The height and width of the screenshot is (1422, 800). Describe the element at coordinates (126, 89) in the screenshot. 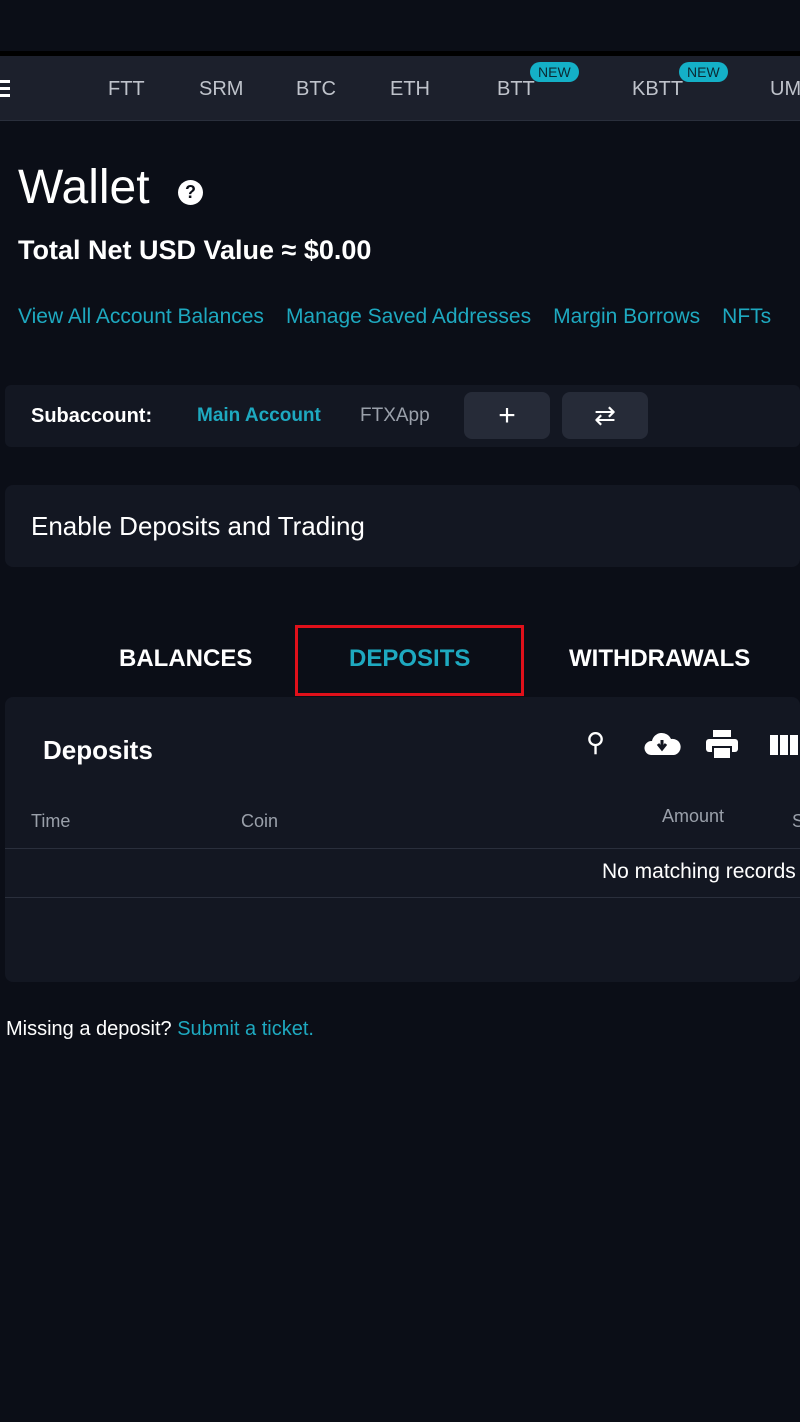

I see `ticker-ftt: FTT` at that location.